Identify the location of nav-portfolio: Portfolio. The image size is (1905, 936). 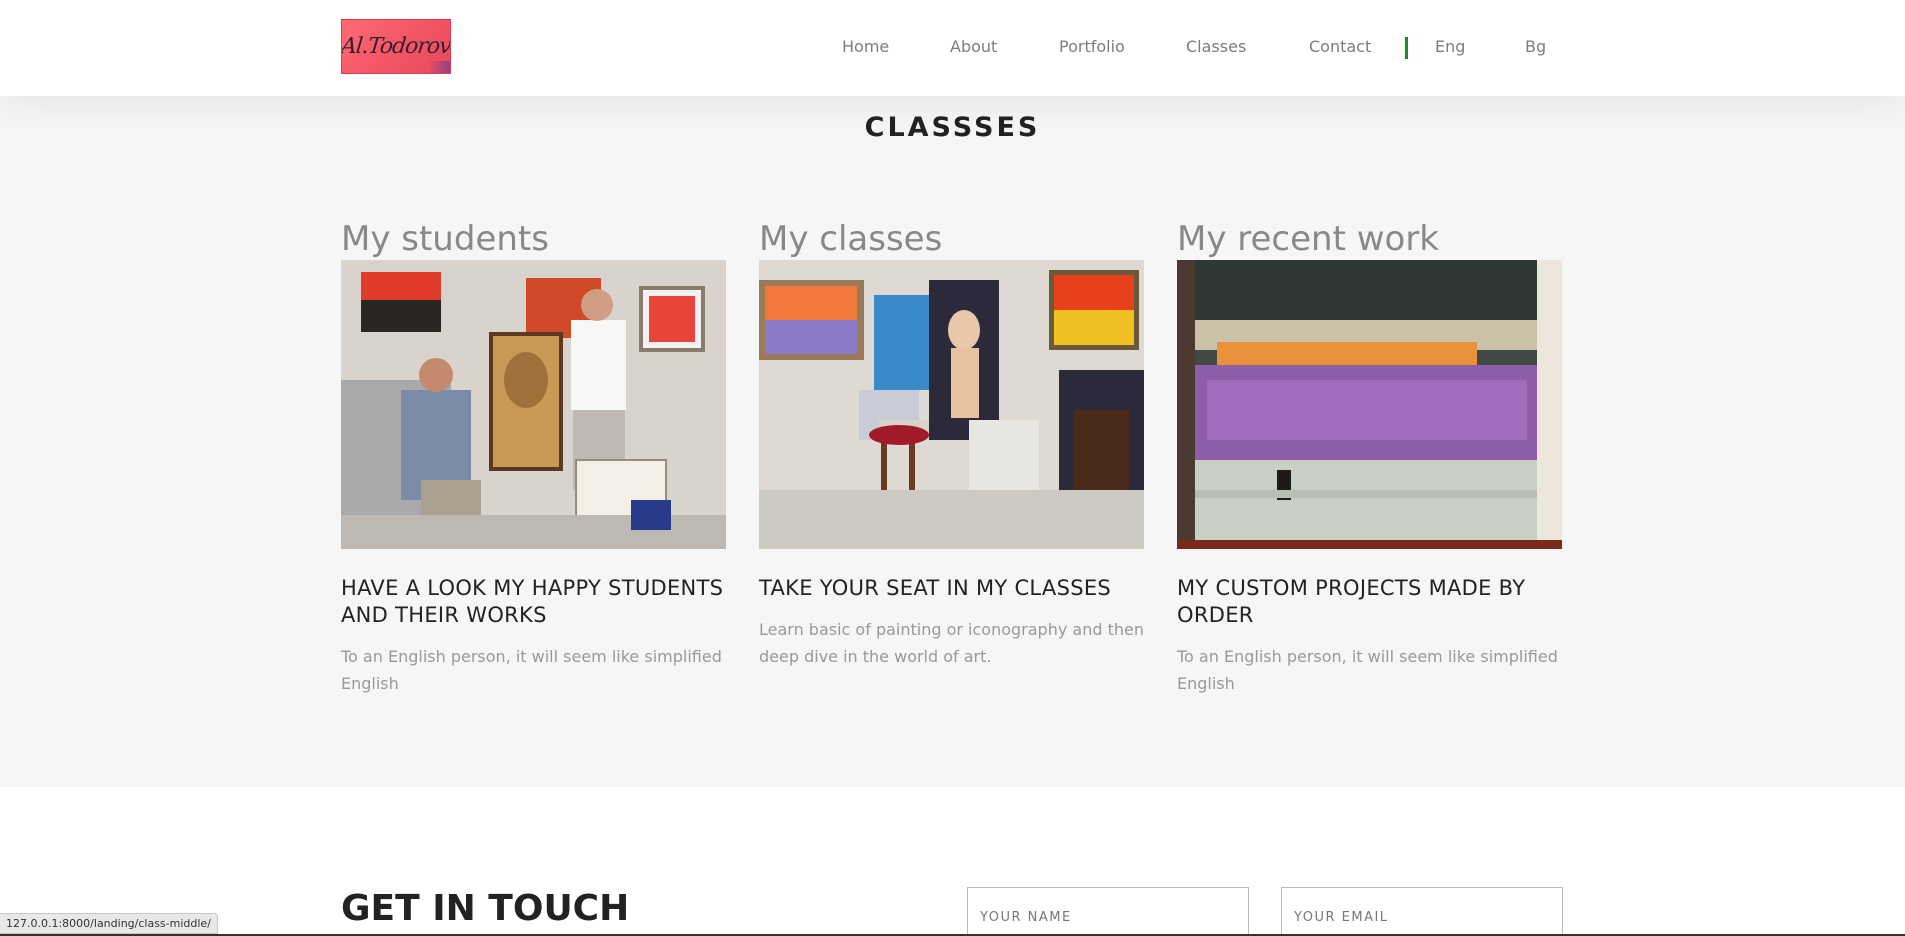
(1092, 46).